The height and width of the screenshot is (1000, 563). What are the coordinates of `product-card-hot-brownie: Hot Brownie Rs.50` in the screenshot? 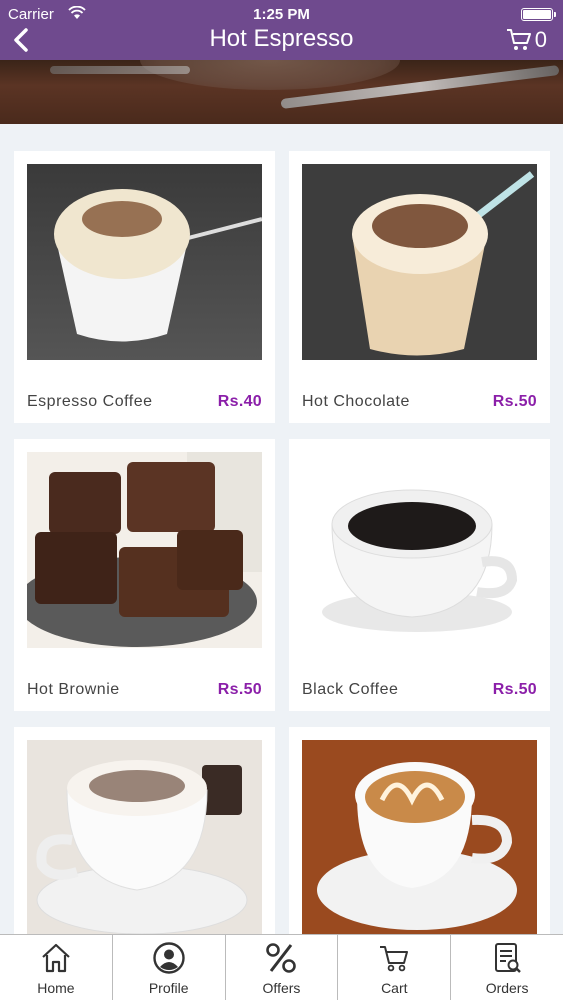 It's located at (144, 575).